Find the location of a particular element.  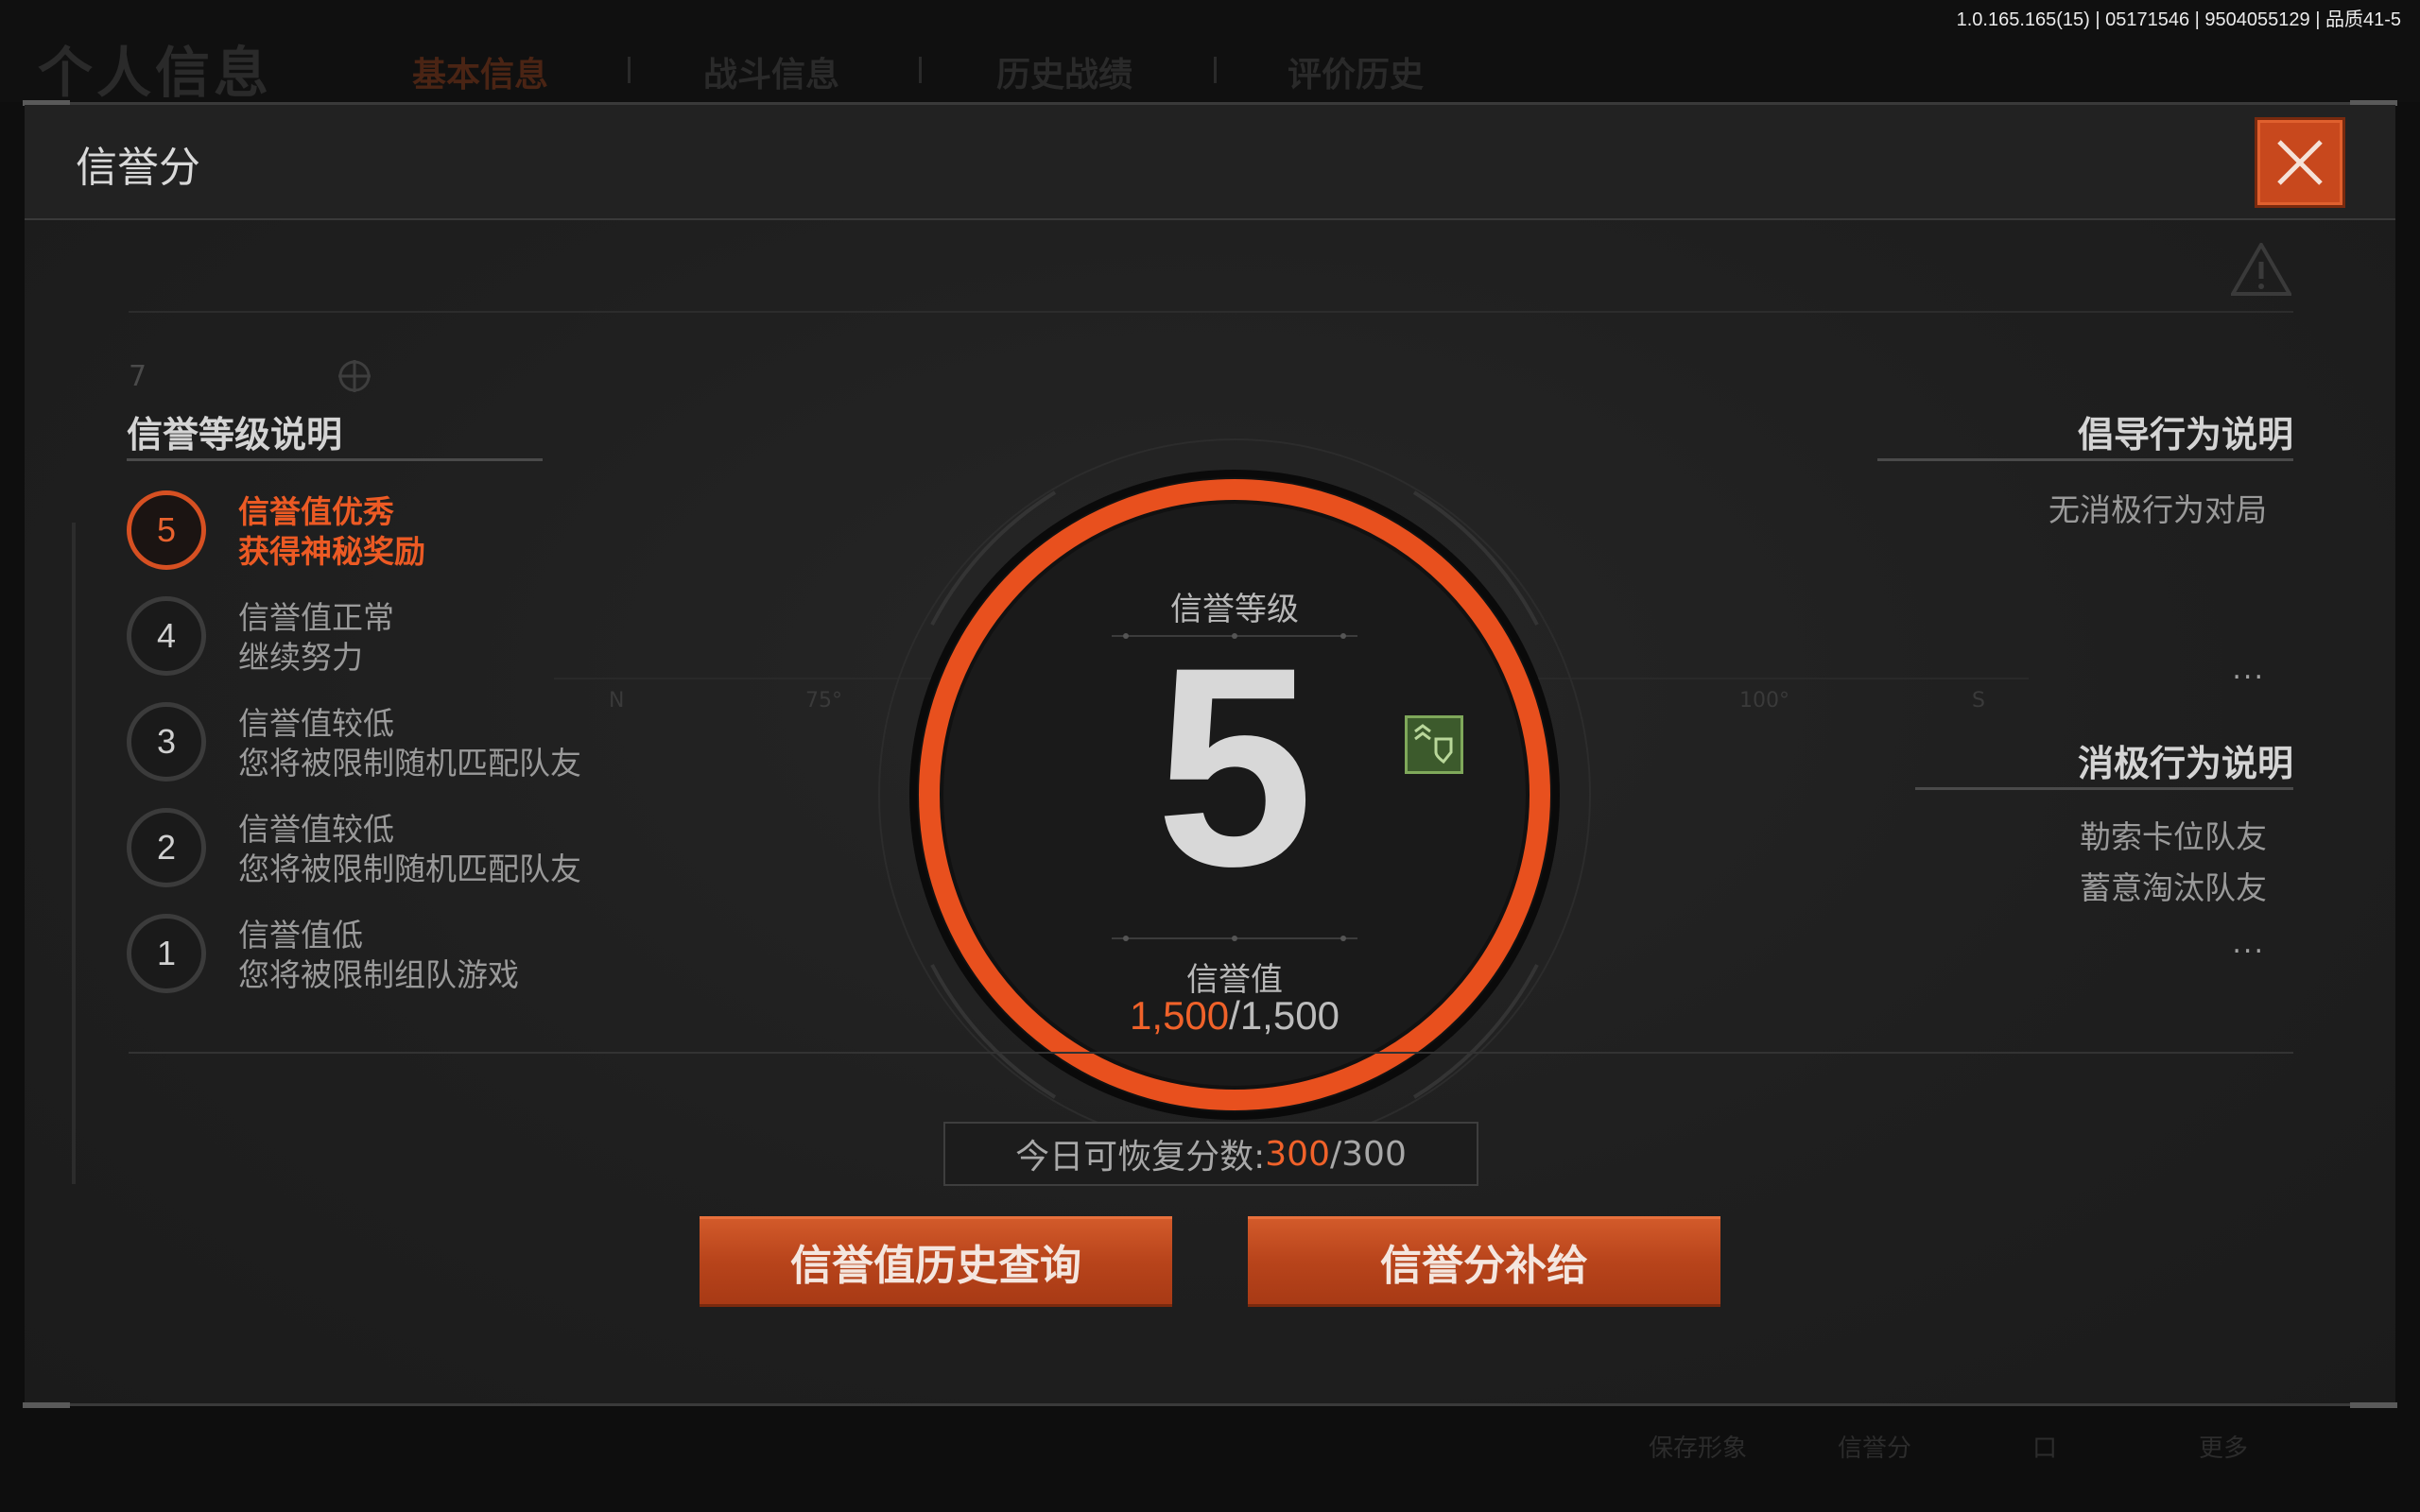

levels-section-title: 信誉等级说明 is located at coordinates (235, 434).